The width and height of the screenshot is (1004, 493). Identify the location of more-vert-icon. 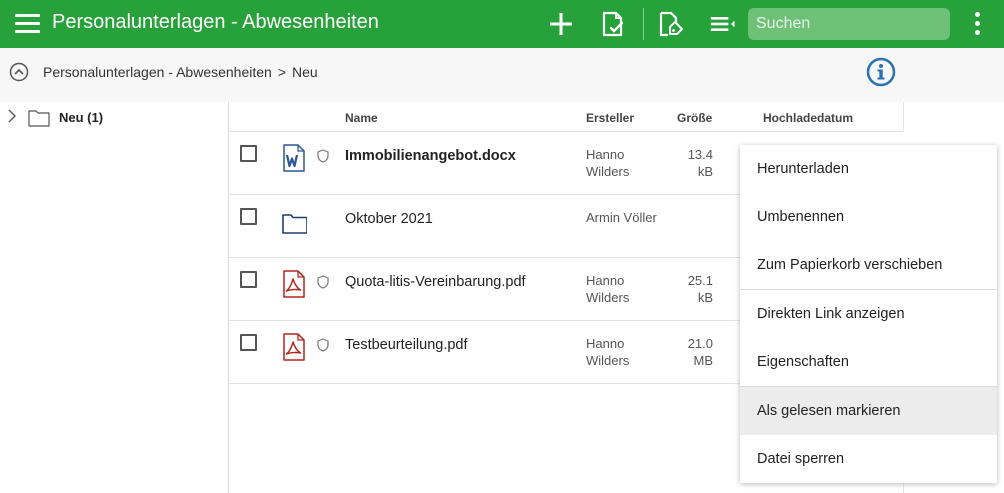
(977, 24).